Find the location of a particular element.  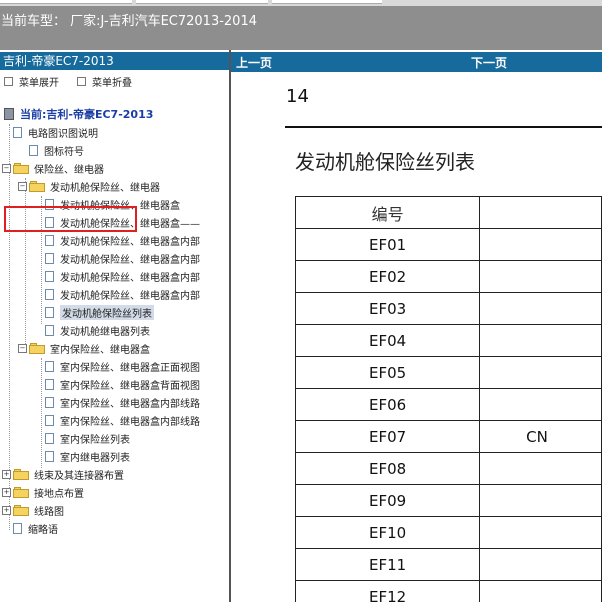

tree-item: 缩略语 is located at coordinates (35, 528).